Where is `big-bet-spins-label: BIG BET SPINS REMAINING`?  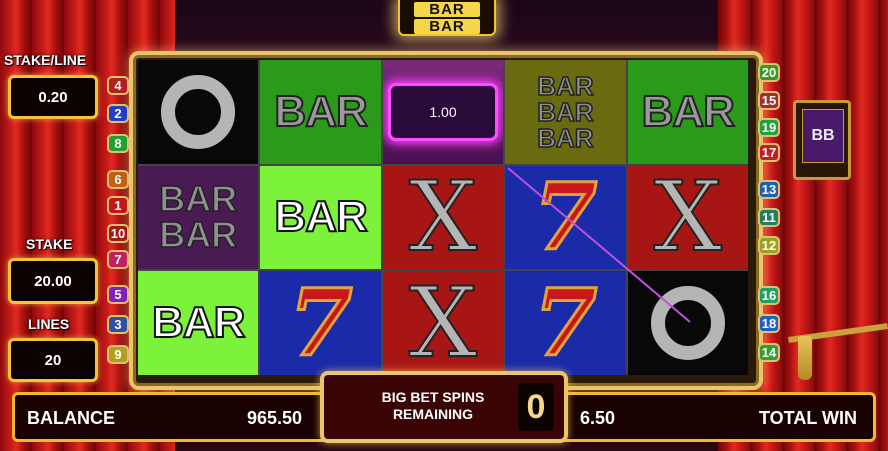 big-bet-spins-label: BIG BET SPINS REMAINING is located at coordinates (433, 405).